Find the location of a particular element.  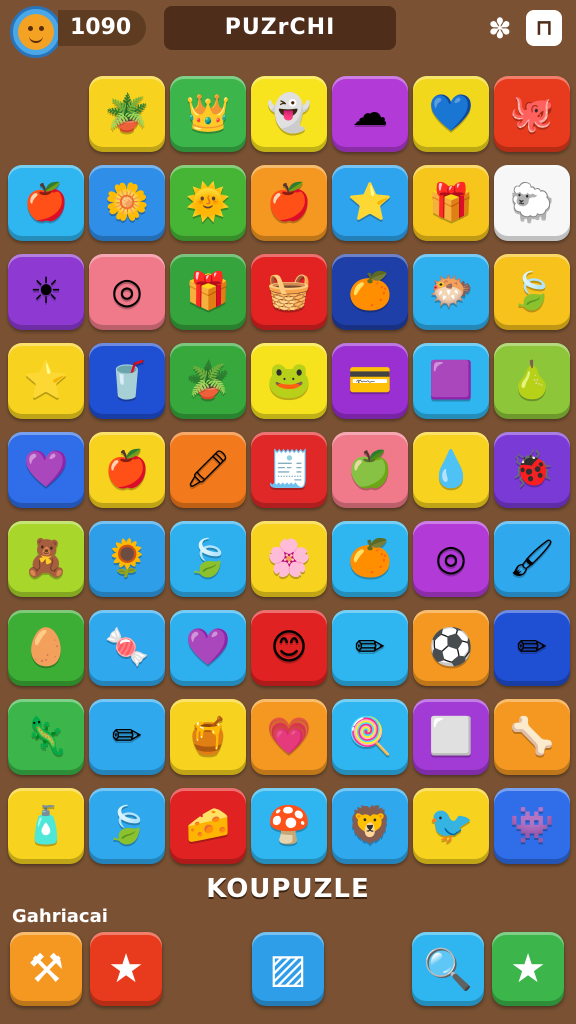

tile-rainbow-leaf: 🍃 is located at coordinates (127, 826).